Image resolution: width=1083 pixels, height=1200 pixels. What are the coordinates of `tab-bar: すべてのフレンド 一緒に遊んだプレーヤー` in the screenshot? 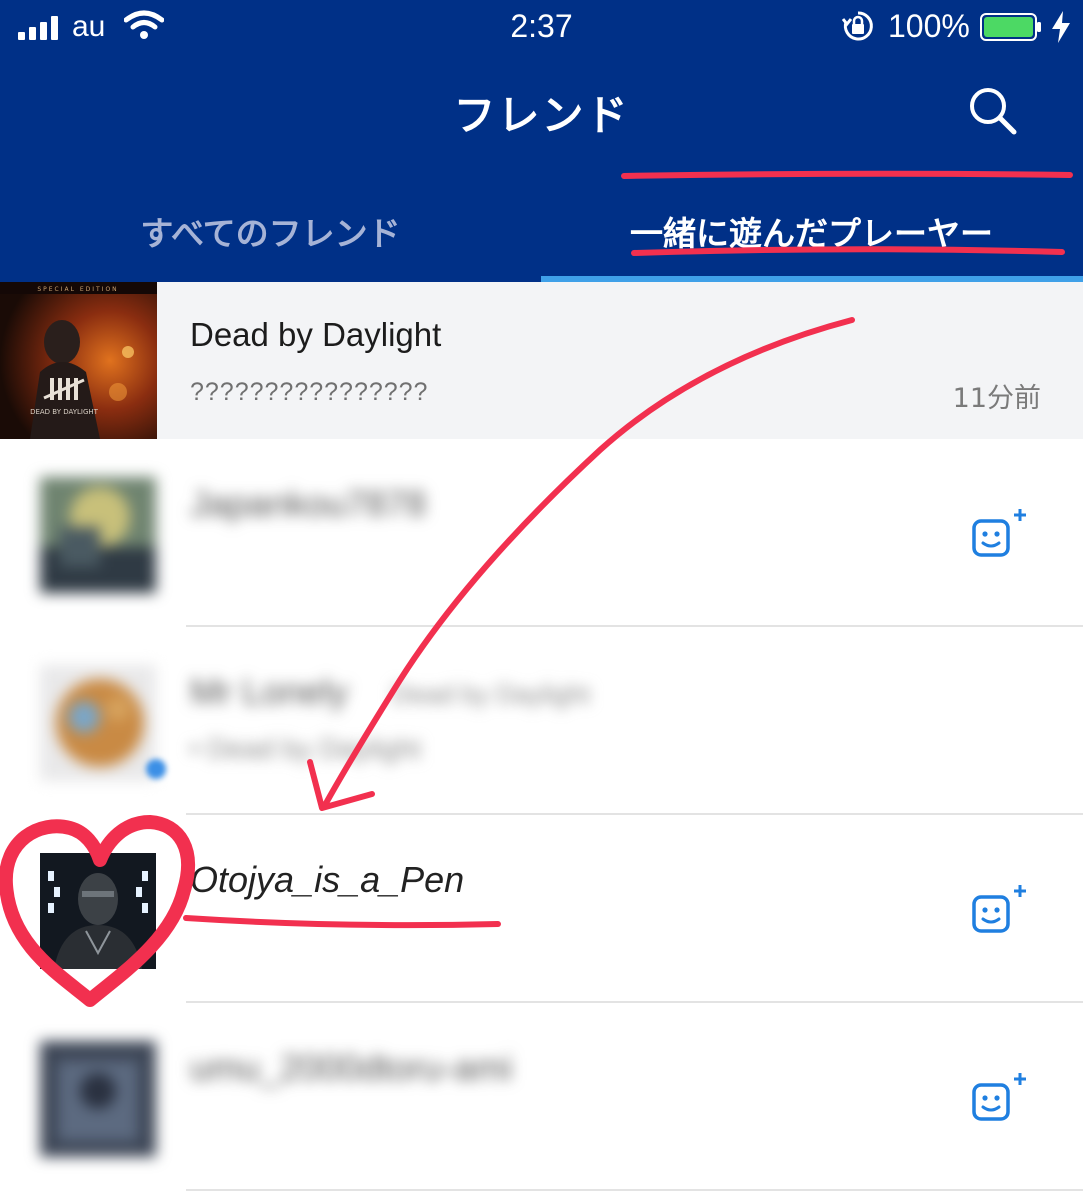 It's located at (541, 231).